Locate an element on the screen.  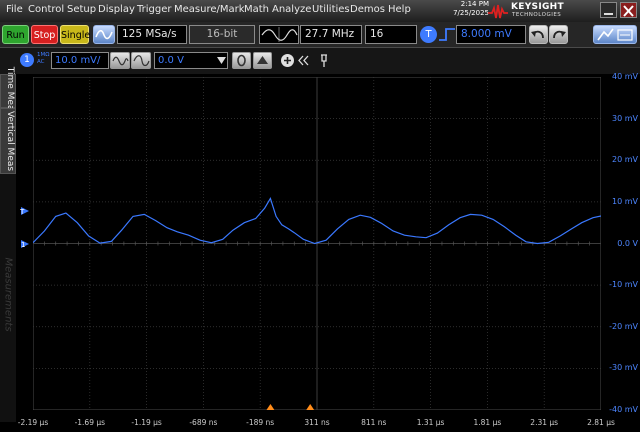
menu-demos: Demos is located at coordinates (367, 9).